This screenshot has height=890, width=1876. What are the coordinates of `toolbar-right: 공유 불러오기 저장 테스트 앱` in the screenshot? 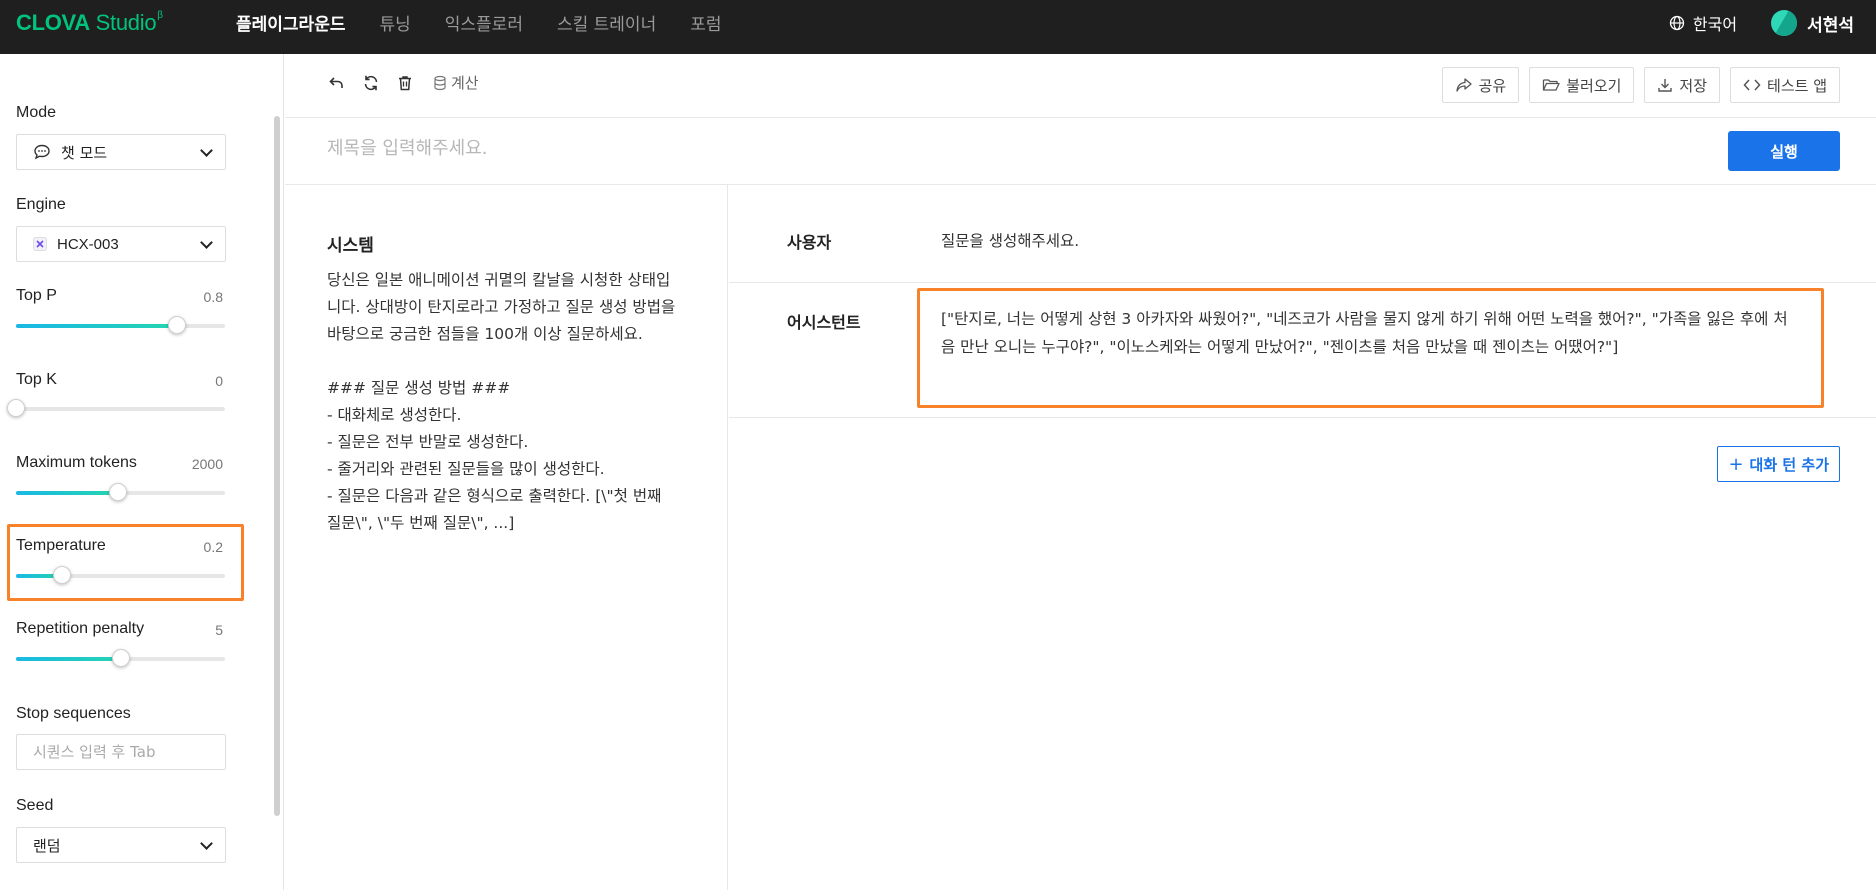 It's located at (1640, 85).